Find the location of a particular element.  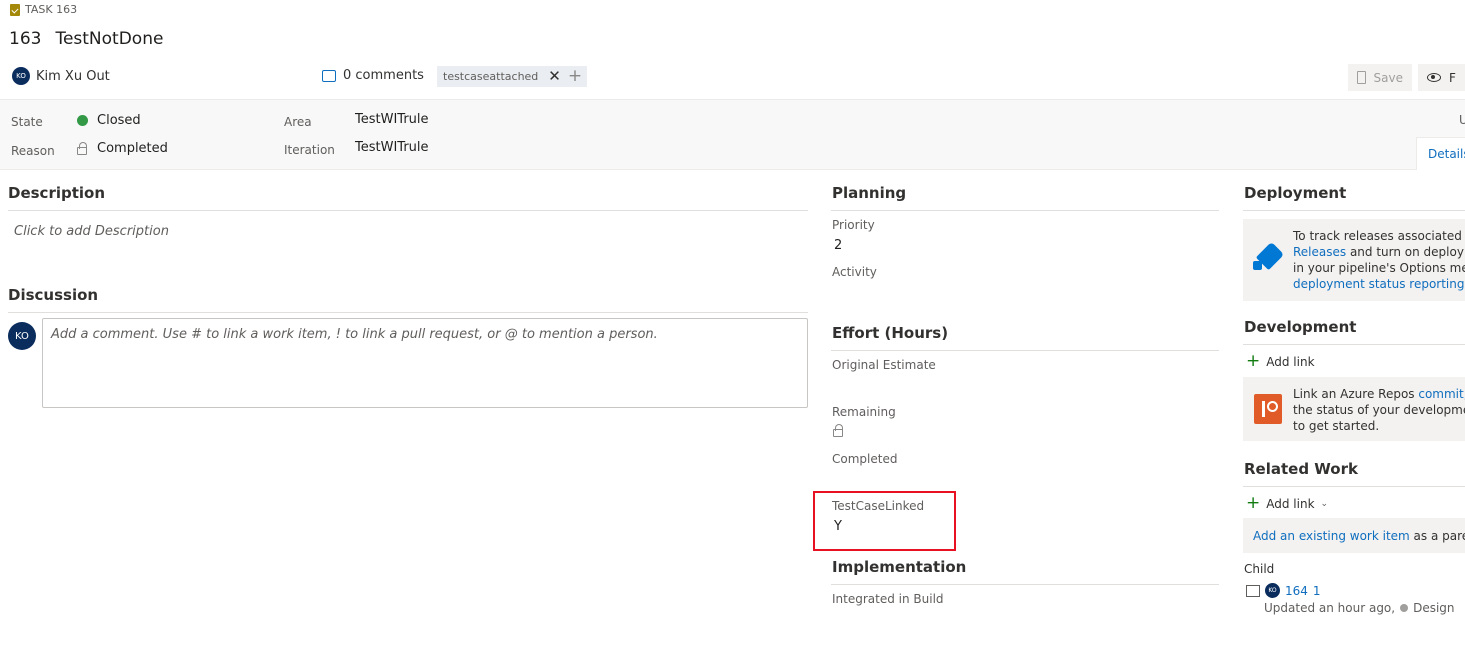

child-id: 164 is located at coordinates (1296, 591).